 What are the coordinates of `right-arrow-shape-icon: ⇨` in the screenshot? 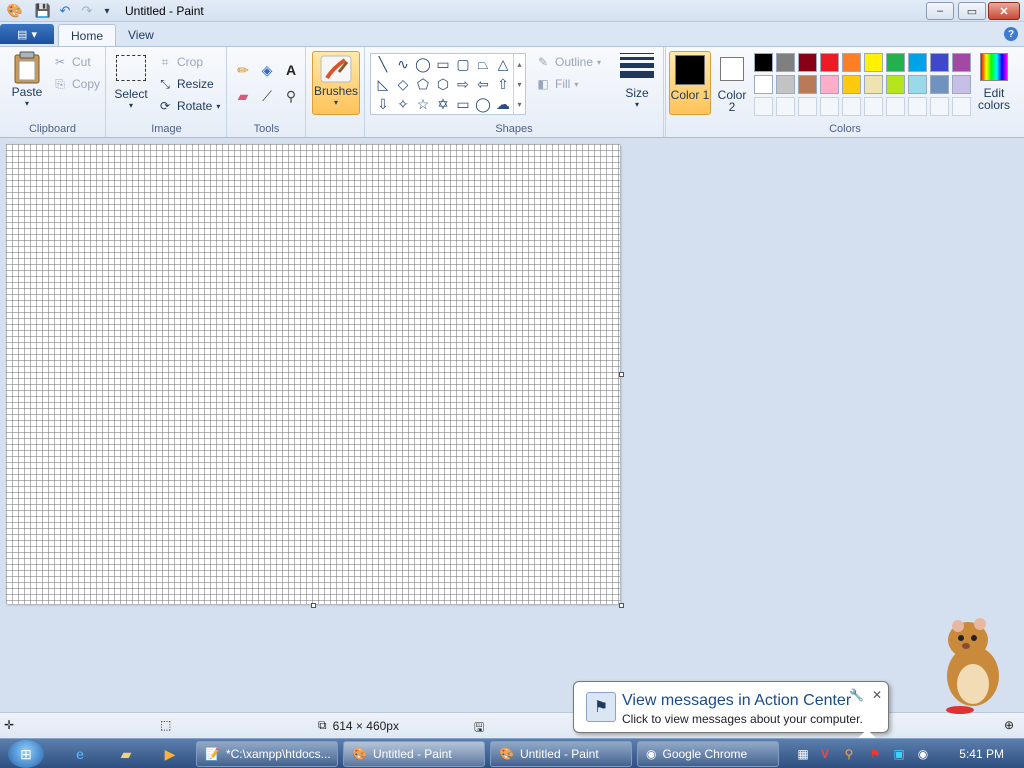 It's located at (463, 84).